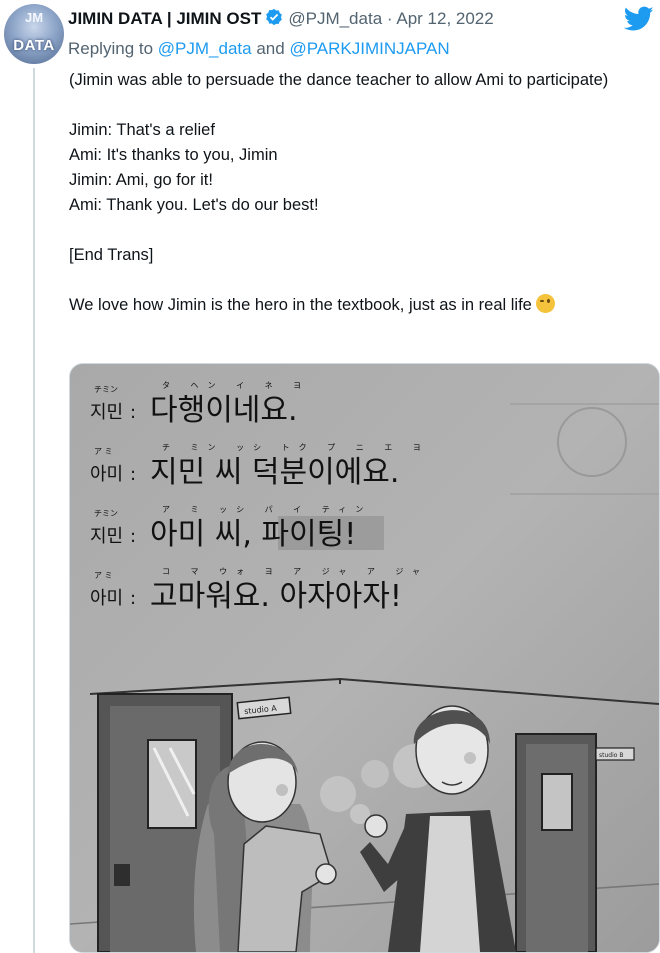  I want to click on thread-line, so click(34, 510).